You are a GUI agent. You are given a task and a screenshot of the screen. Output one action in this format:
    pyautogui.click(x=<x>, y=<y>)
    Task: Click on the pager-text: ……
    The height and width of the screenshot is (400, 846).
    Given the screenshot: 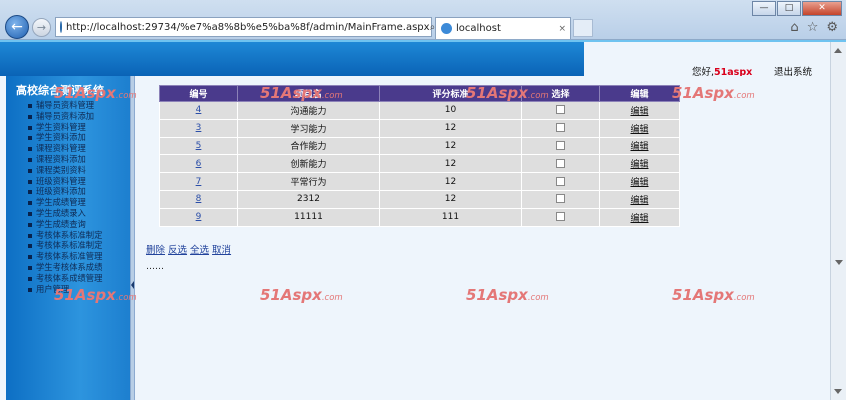 What is the action you would take?
    pyautogui.click(x=155, y=267)
    